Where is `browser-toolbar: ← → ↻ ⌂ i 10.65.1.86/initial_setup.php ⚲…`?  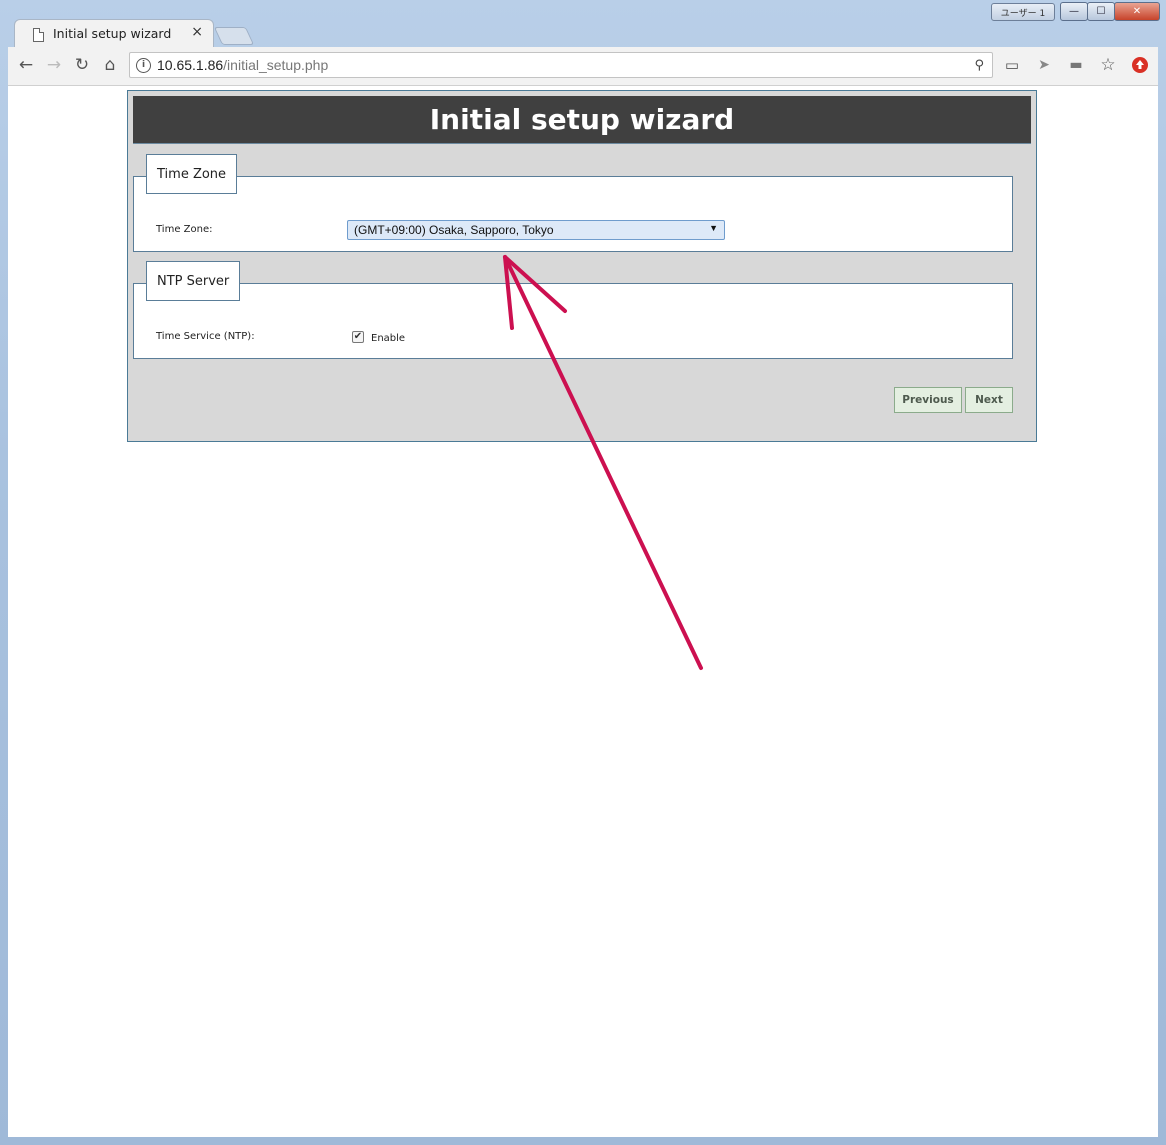
browser-toolbar: ← → ↻ ⌂ i 10.65.1.86/initial_setup.php ⚲… is located at coordinates (583, 66).